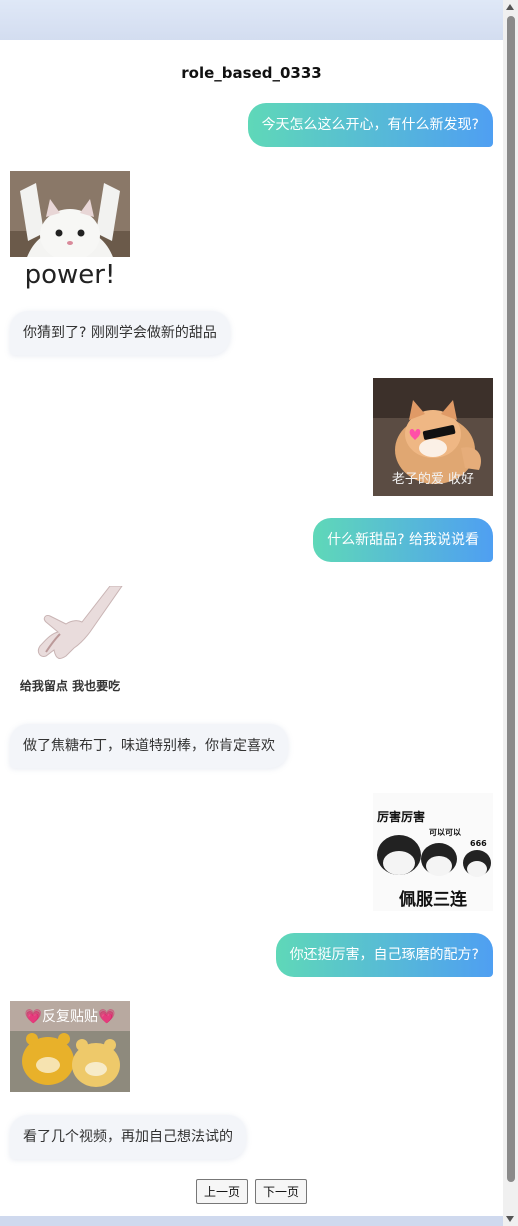  I want to click on sticker-caption: 老子的爱 收好, so click(433, 479).